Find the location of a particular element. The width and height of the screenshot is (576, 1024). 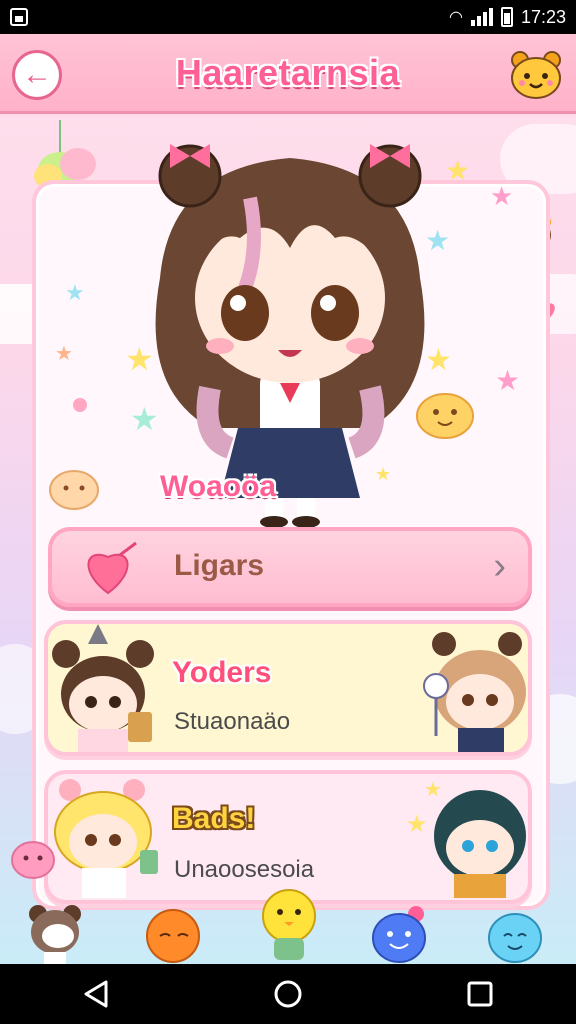

mascot-bar is located at coordinates (288, 922).